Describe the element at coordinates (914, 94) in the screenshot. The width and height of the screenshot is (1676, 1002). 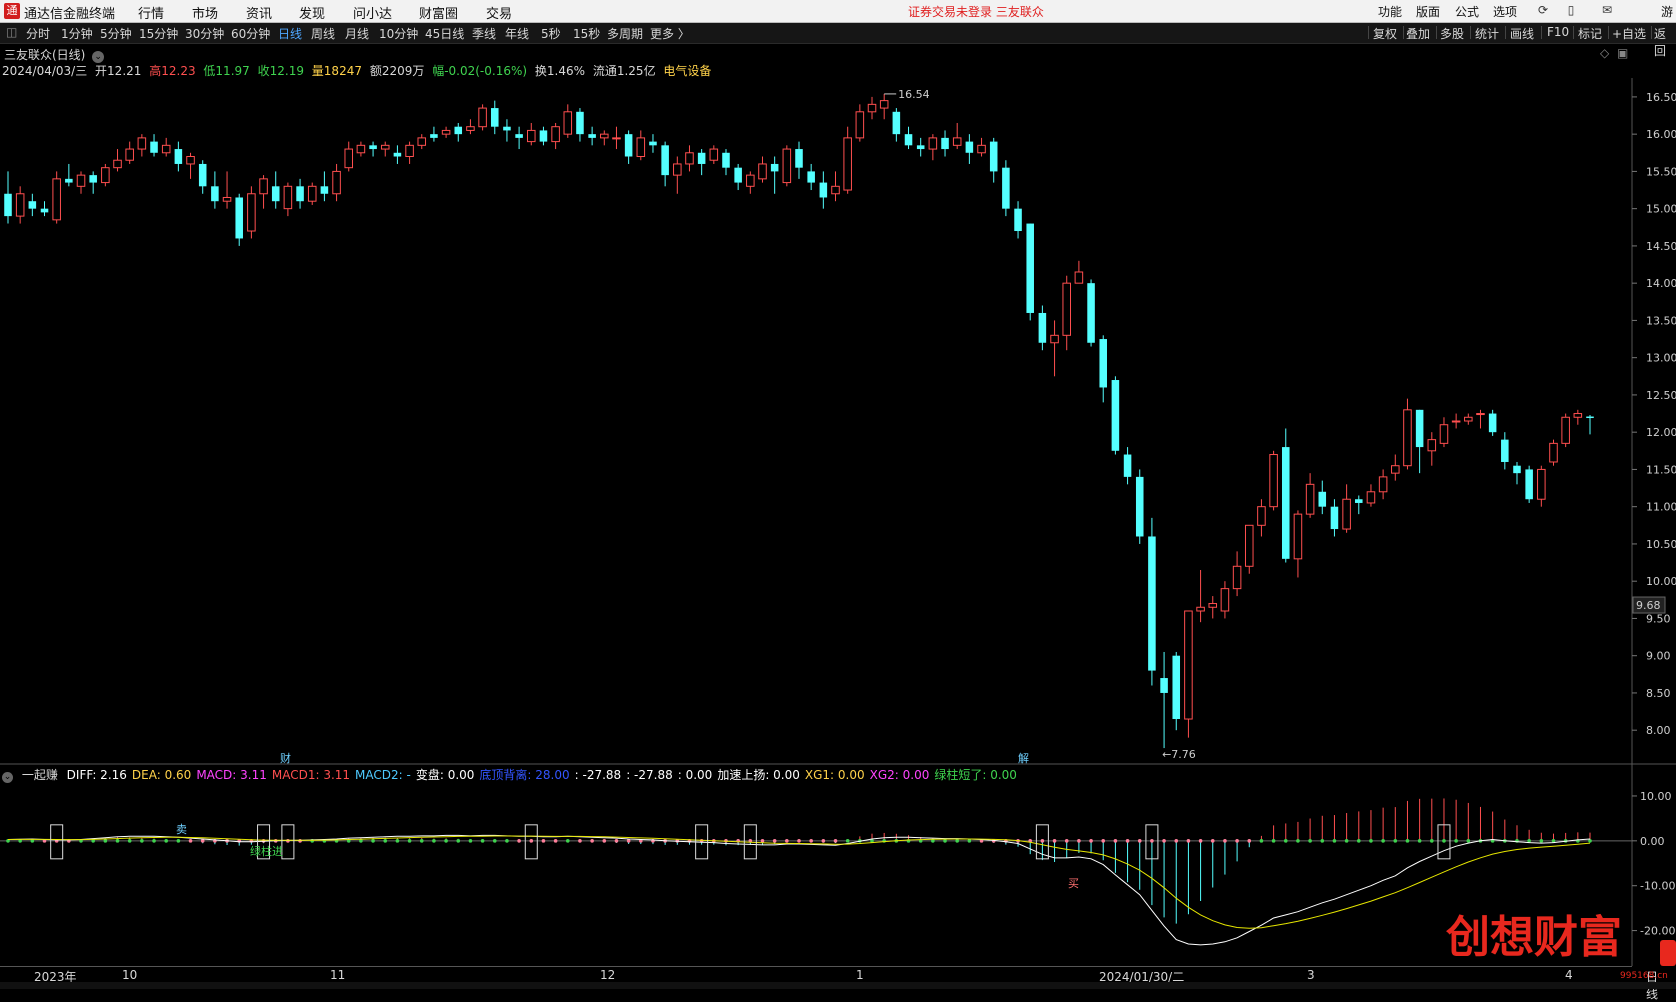
I see `high-marker-label: 16.54` at that location.